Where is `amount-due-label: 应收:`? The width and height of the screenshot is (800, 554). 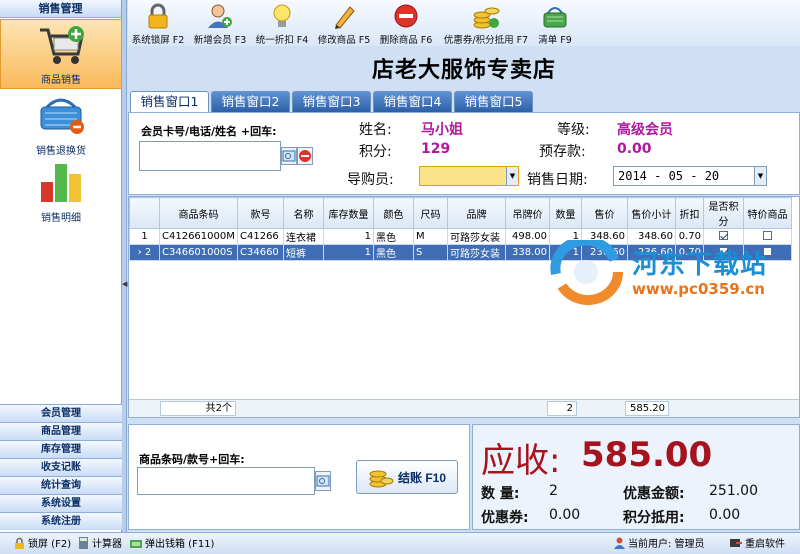 amount-due-label: 应收: is located at coordinates (521, 461).